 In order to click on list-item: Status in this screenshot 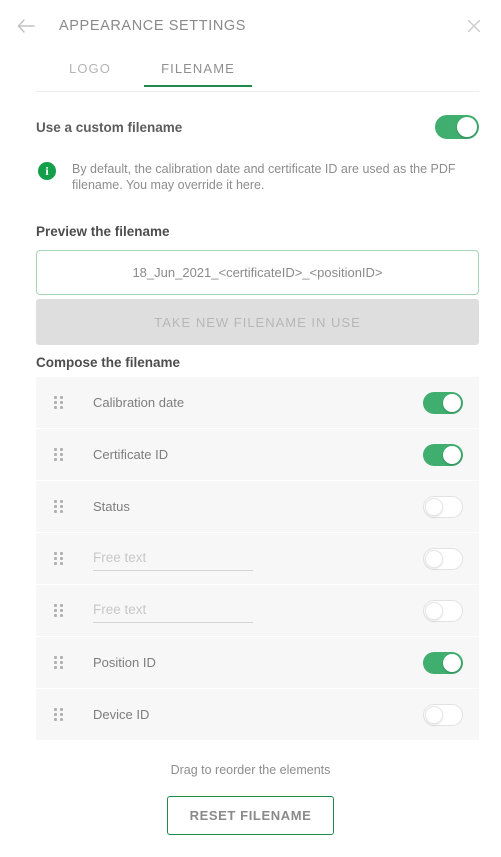, I will do `click(257, 506)`.